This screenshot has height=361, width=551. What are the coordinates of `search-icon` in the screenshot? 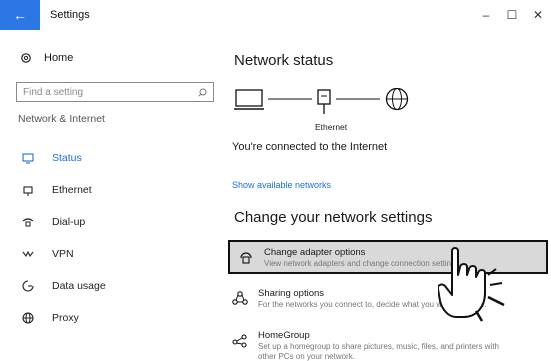 It's located at (202, 92).